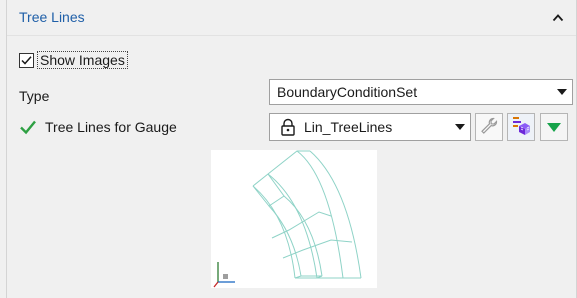 Image resolution: width=577 pixels, height=298 pixels. Describe the element at coordinates (558, 18) in the screenshot. I see `chevron-up-icon` at that location.